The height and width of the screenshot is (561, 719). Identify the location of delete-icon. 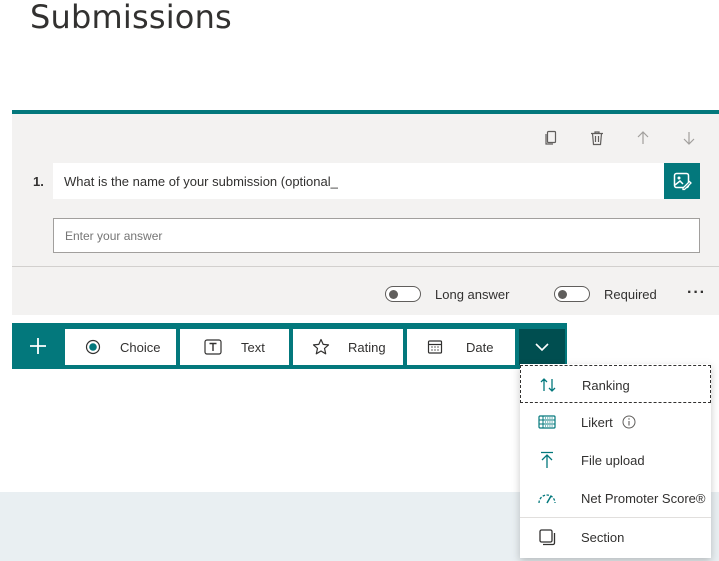
(597, 138).